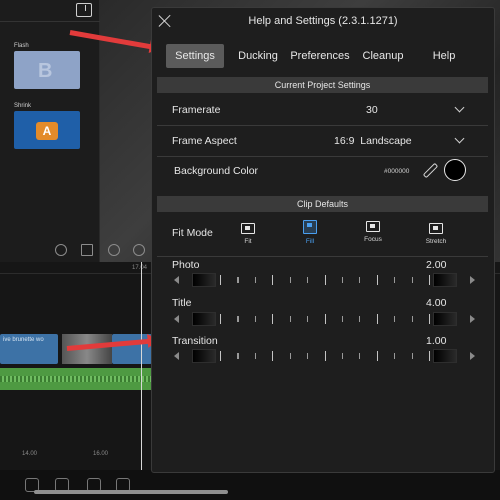 The image size is (500, 500). Describe the element at coordinates (436, 265) in the screenshot. I see `photo-duration-value: 2.00` at that location.